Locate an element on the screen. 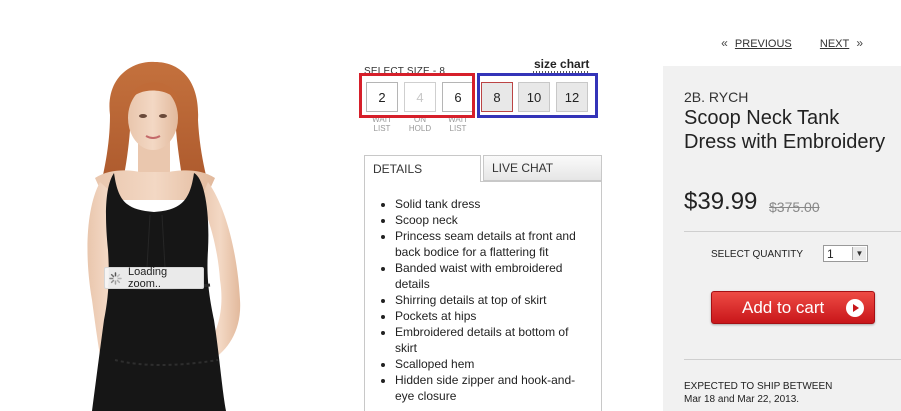 This screenshot has height=411, width=901. loading-zoom-indicator: Loading zoom.. is located at coordinates (154, 278).